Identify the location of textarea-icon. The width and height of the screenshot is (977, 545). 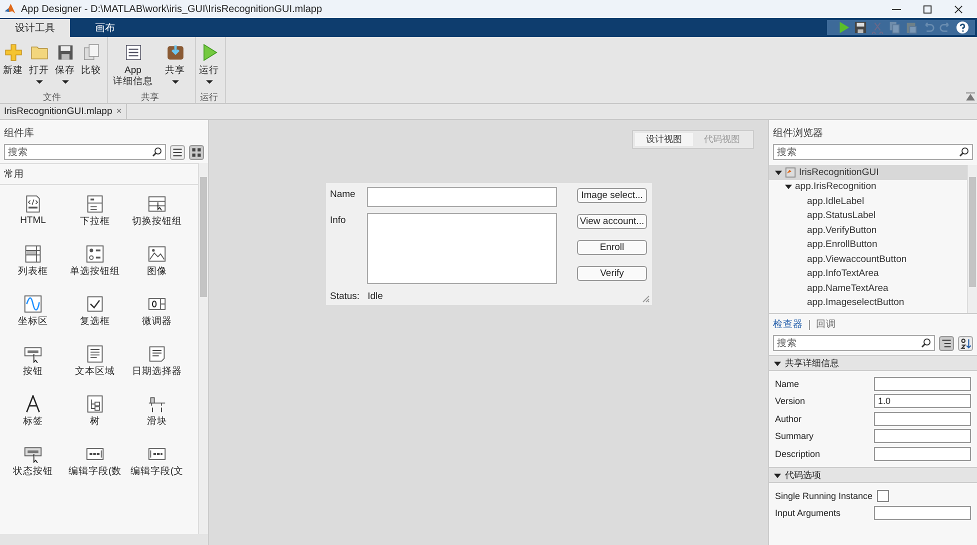
(95, 354).